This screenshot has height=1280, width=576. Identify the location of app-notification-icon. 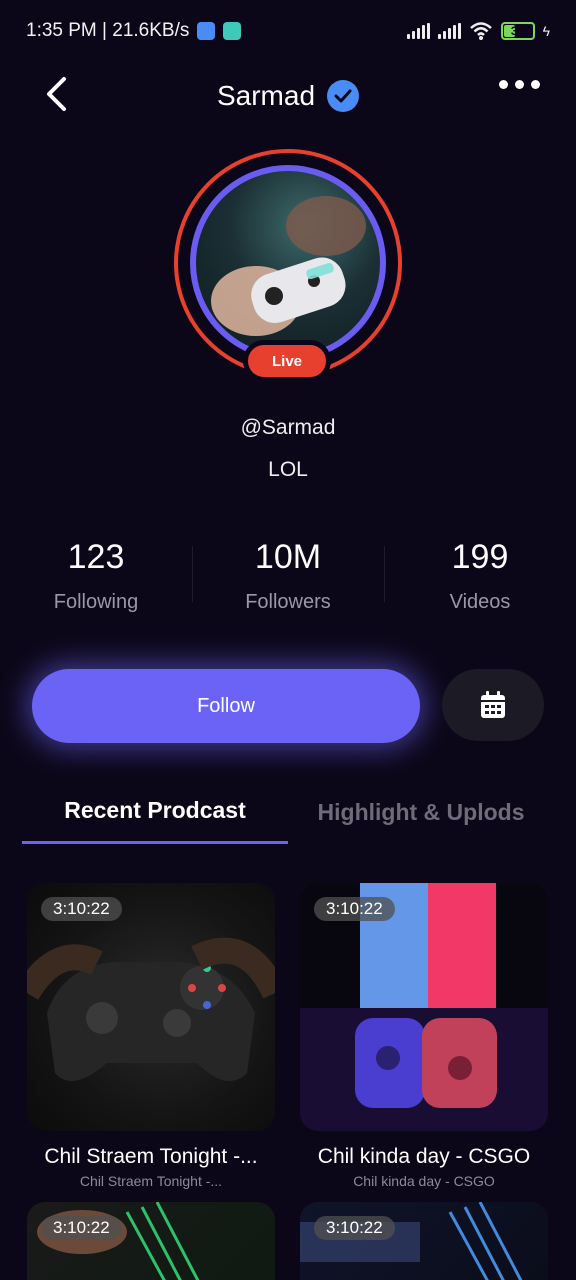
(232, 31).